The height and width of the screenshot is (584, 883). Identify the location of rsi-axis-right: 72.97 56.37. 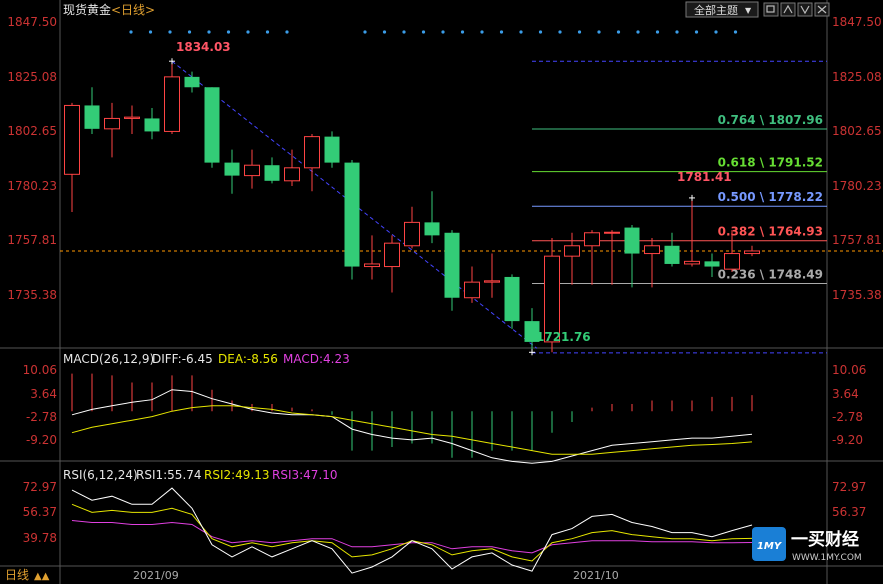
(849, 499).